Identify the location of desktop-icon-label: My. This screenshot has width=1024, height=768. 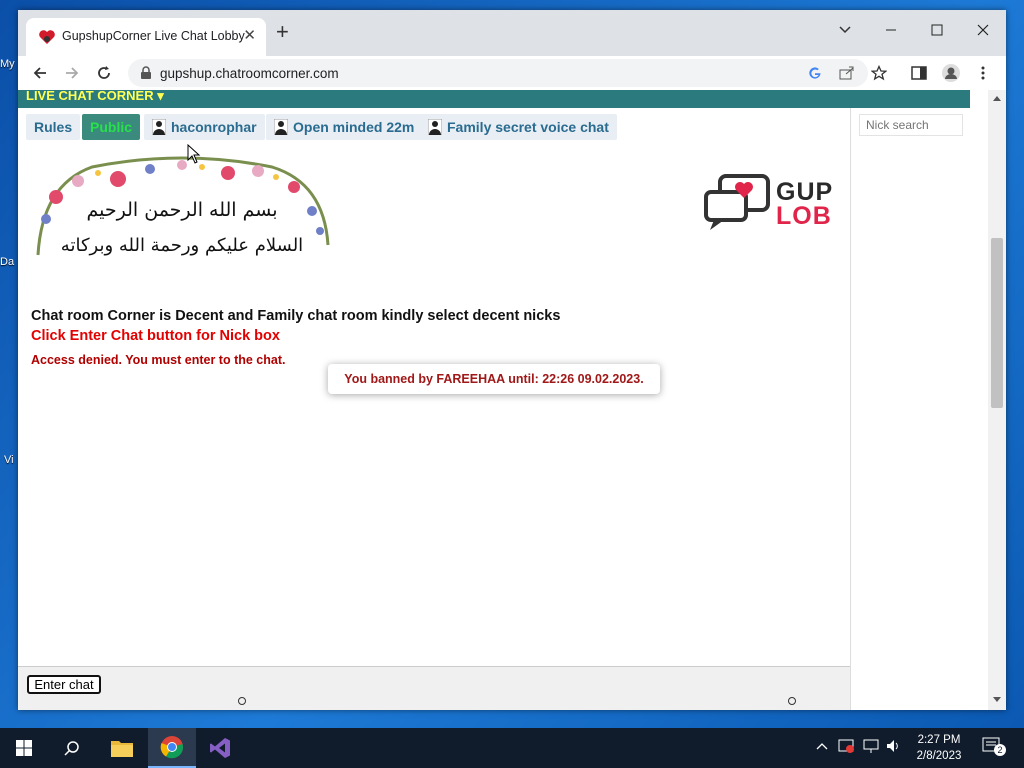
(7, 64).